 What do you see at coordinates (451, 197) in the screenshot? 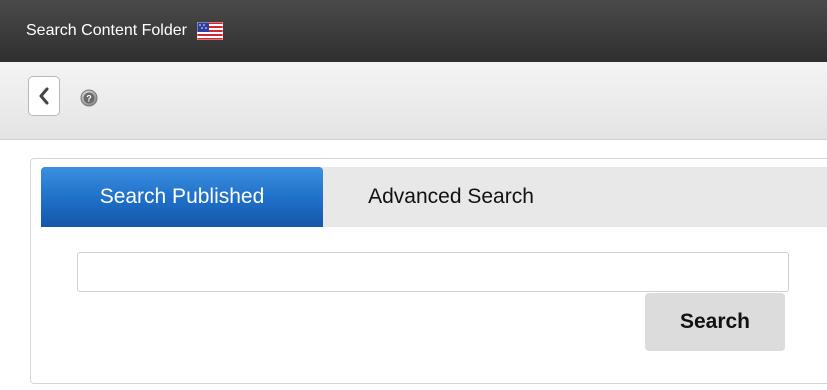
I see `tab-advanced-search: Advanced Search` at bounding box center [451, 197].